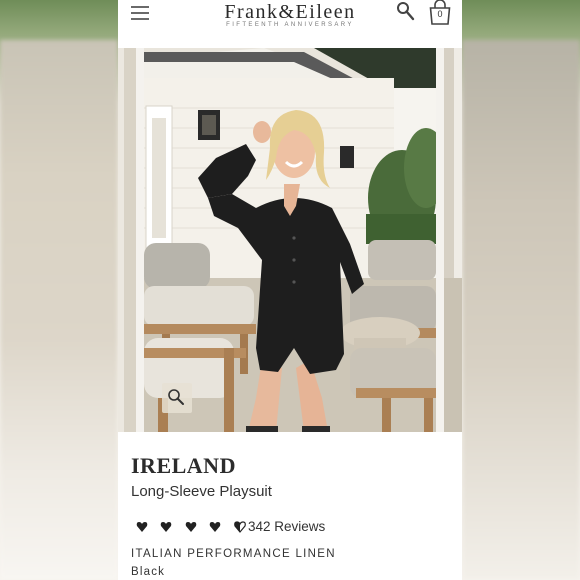 The width and height of the screenshot is (580, 580). Describe the element at coordinates (290, 21) in the screenshot. I see `top-nav-bar: Frank&Eileen FIFTEENTH ANNIVERSARY 0` at that location.